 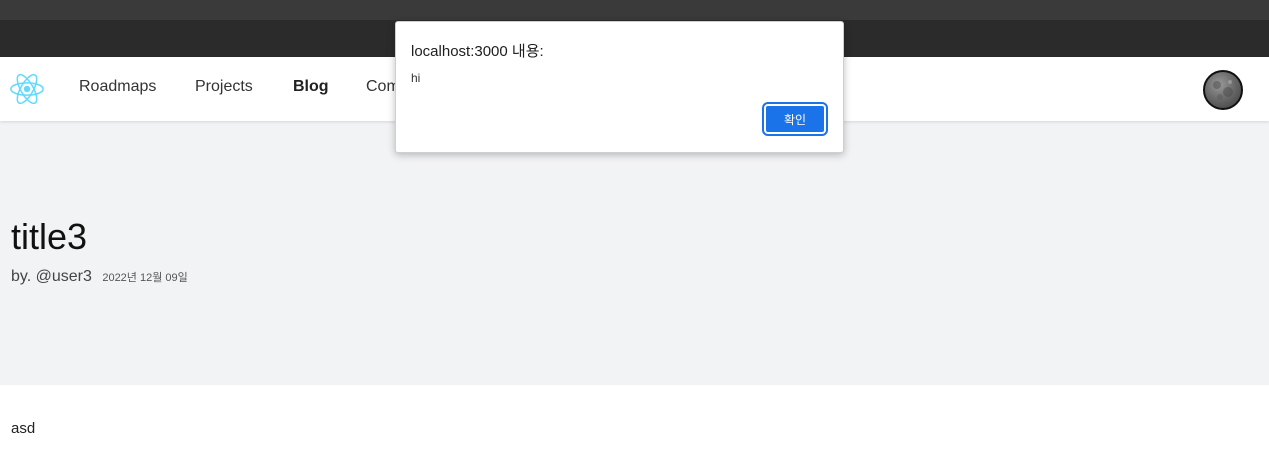 What do you see at coordinates (311, 87) in the screenshot?
I see `nav-link-blog: Blog` at bounding box center [311, 87].